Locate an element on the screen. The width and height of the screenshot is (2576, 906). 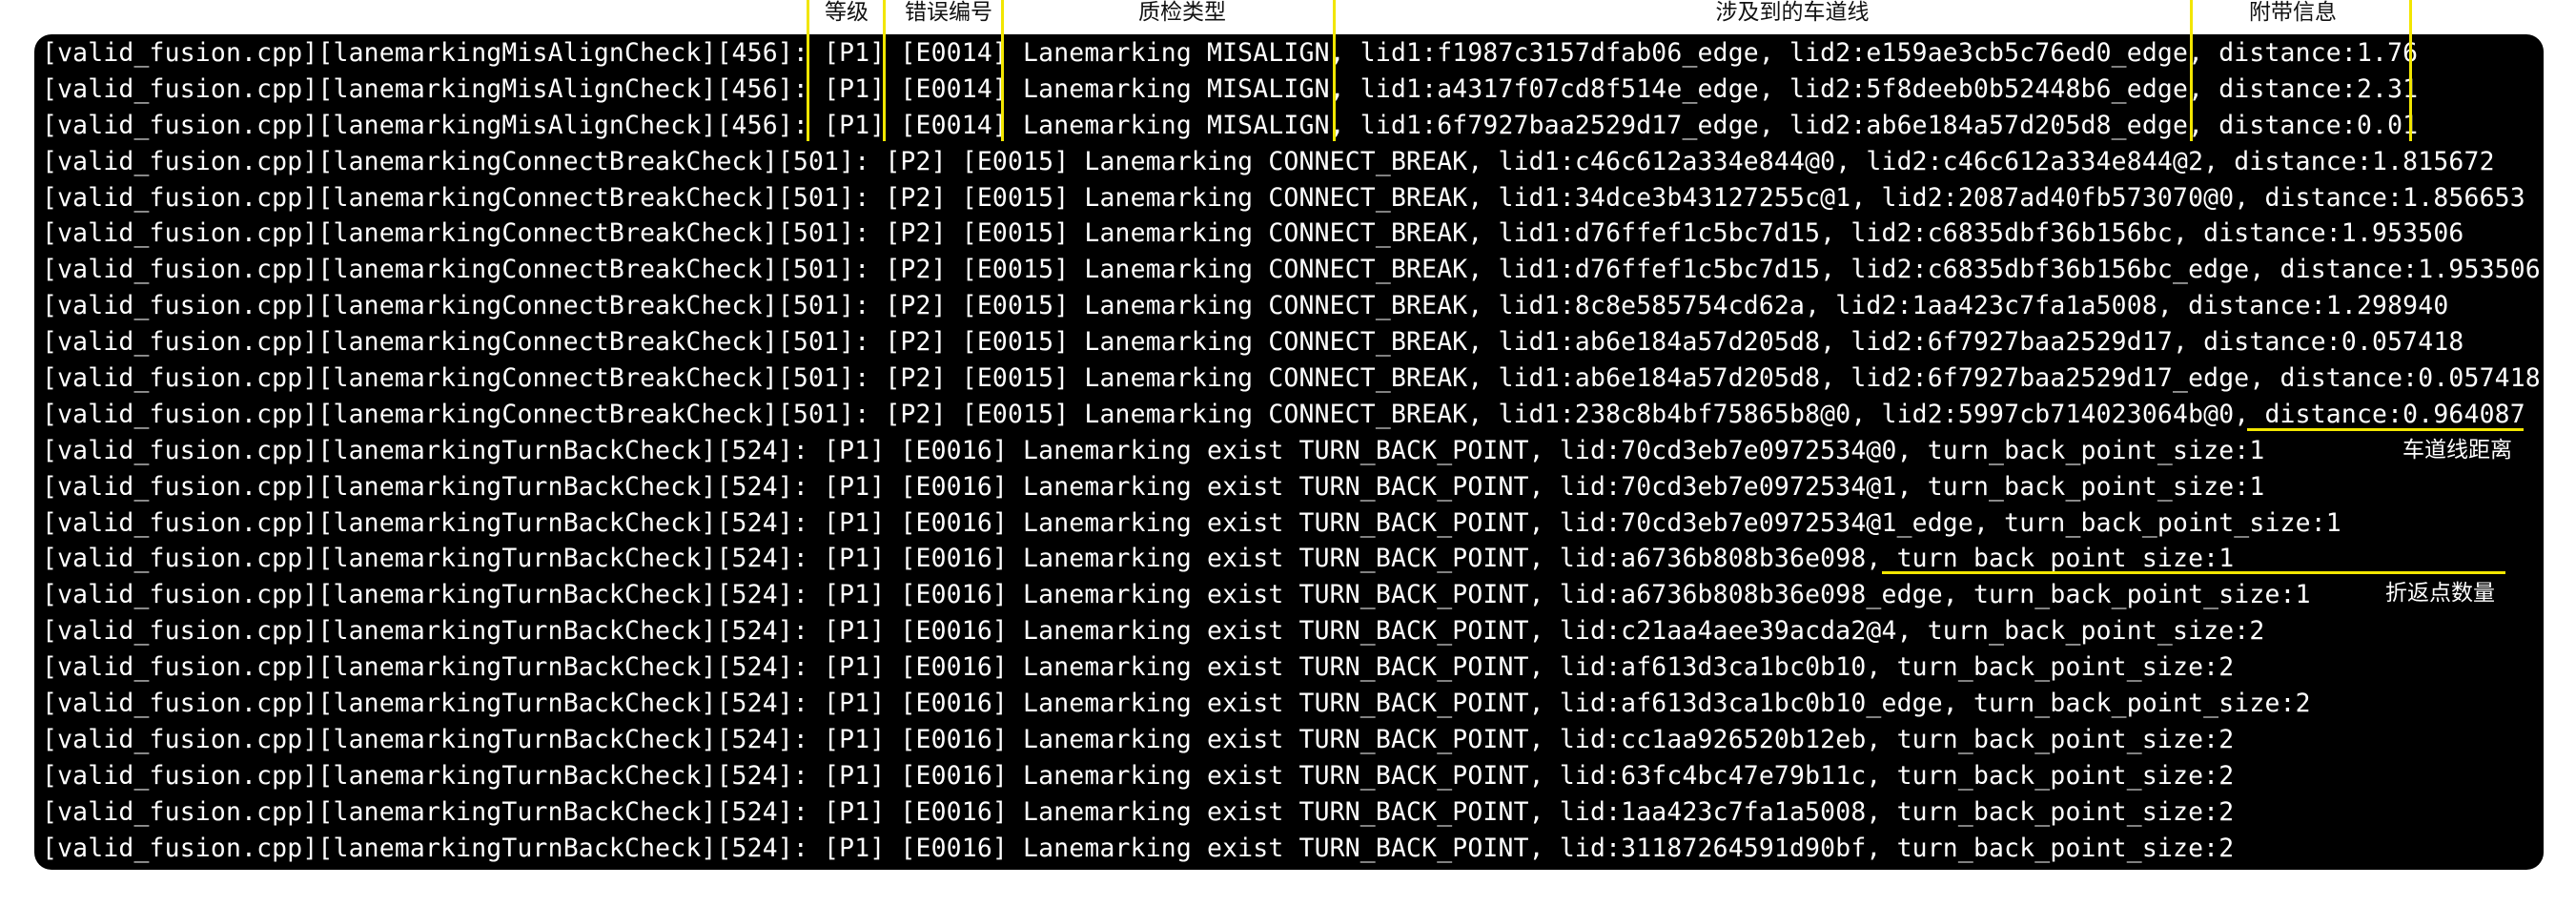
separator-line-level-left is located at coordinates (808, 70).